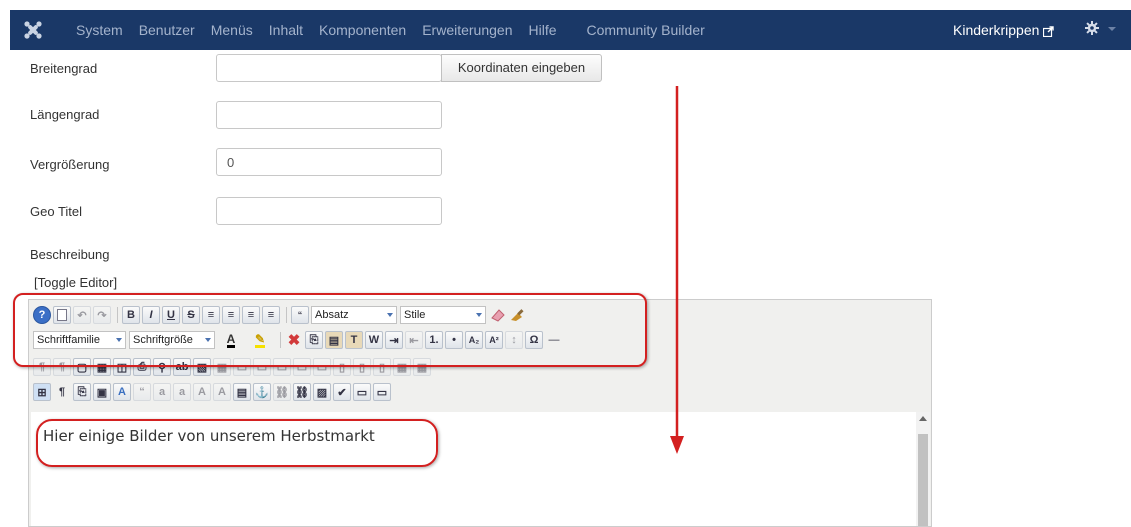 This screenshot has height=527, width=1131. Describe the element at coordinates (222, 392) in the screenshot. I see `ins-icon: A` at that location.